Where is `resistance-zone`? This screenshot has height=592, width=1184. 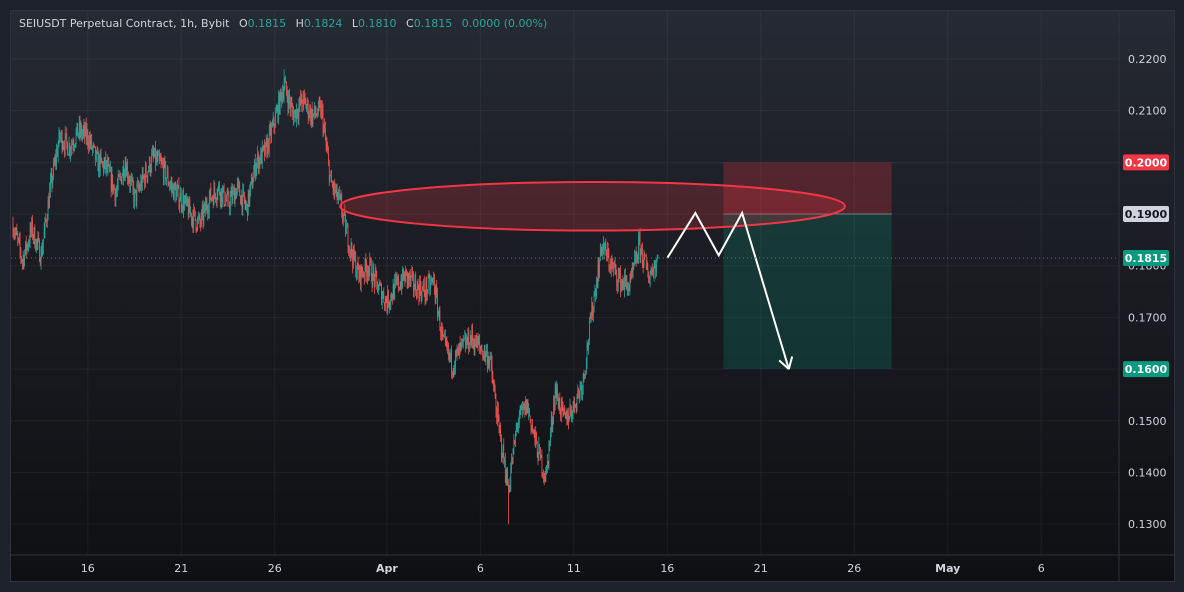
resistance-zone is located at coordinates (592, 206).